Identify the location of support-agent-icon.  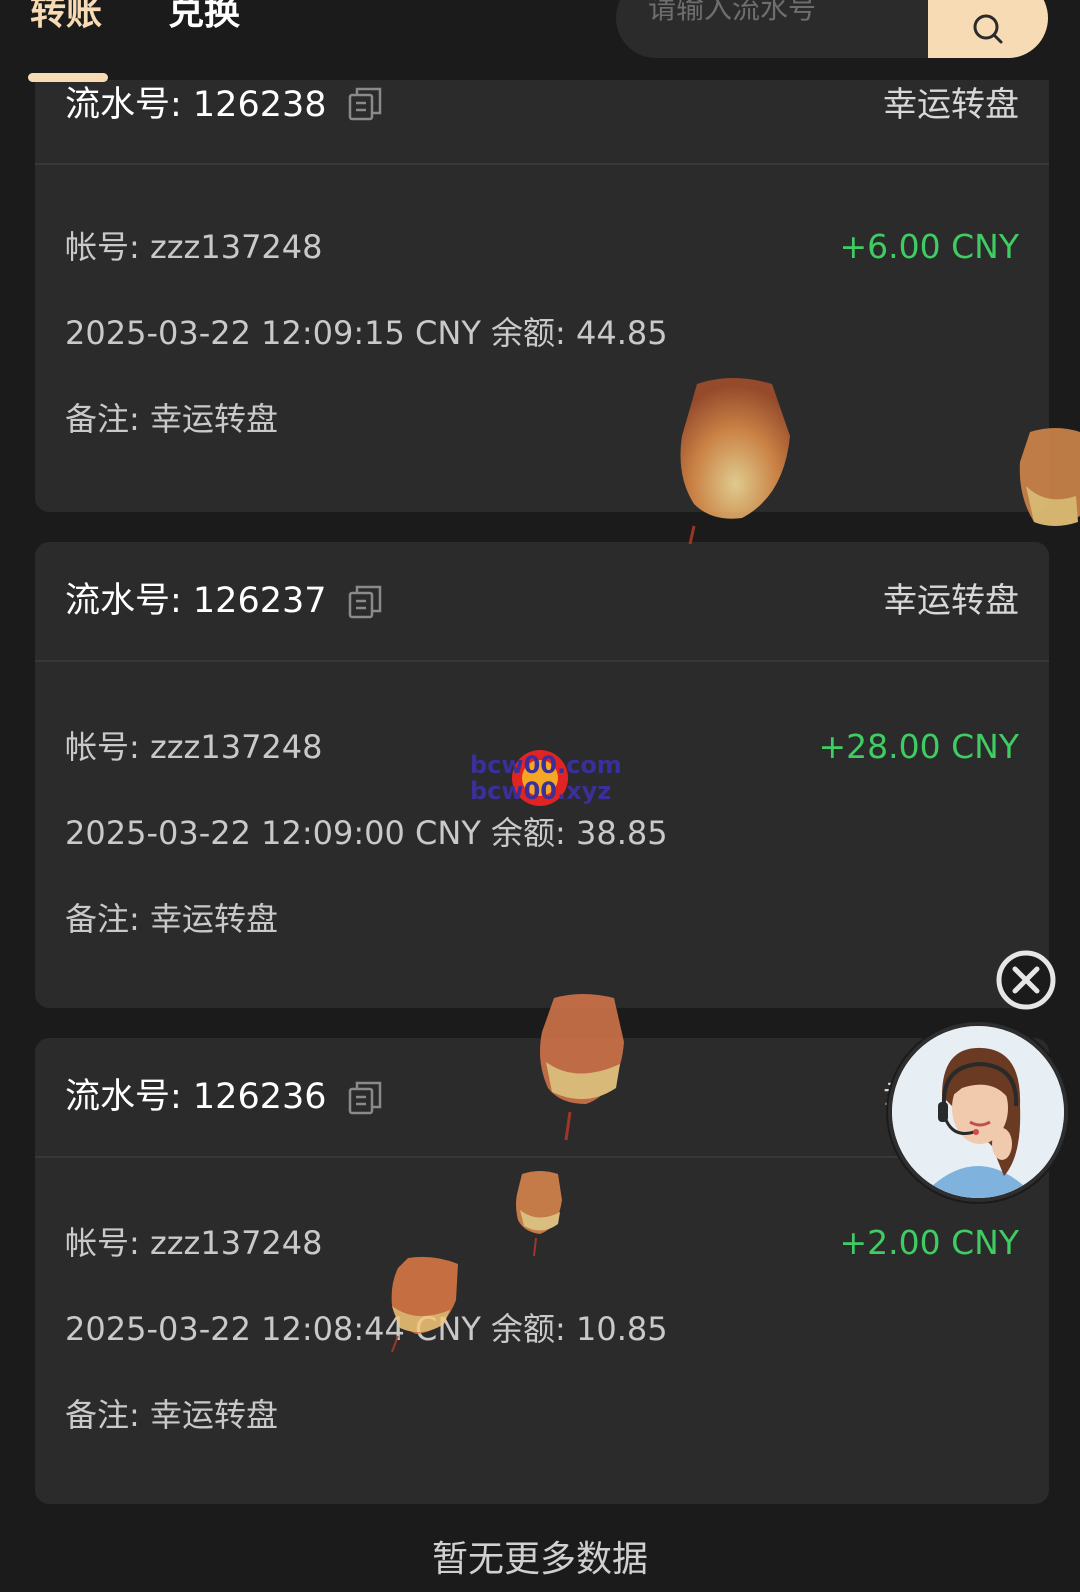
(978, 1112).